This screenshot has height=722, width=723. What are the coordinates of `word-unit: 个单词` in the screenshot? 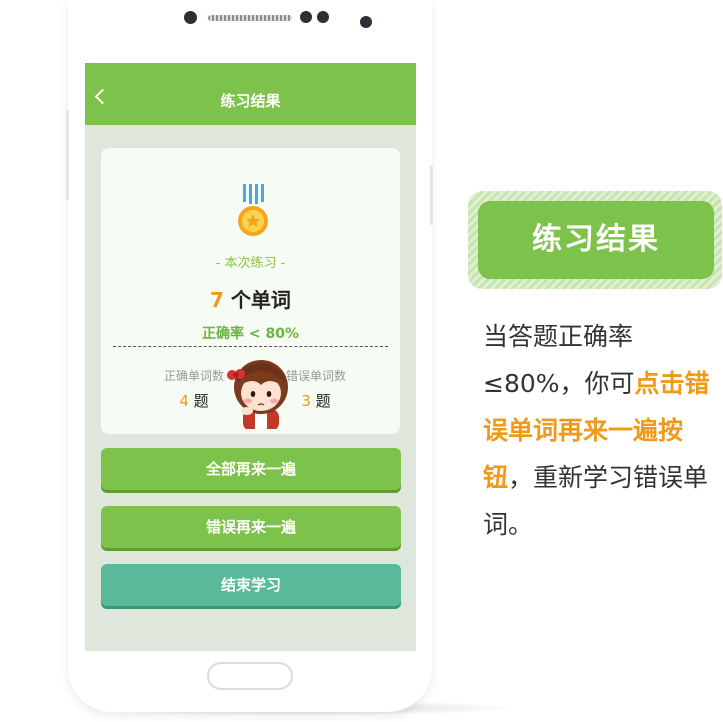 It's located at (260, 300).